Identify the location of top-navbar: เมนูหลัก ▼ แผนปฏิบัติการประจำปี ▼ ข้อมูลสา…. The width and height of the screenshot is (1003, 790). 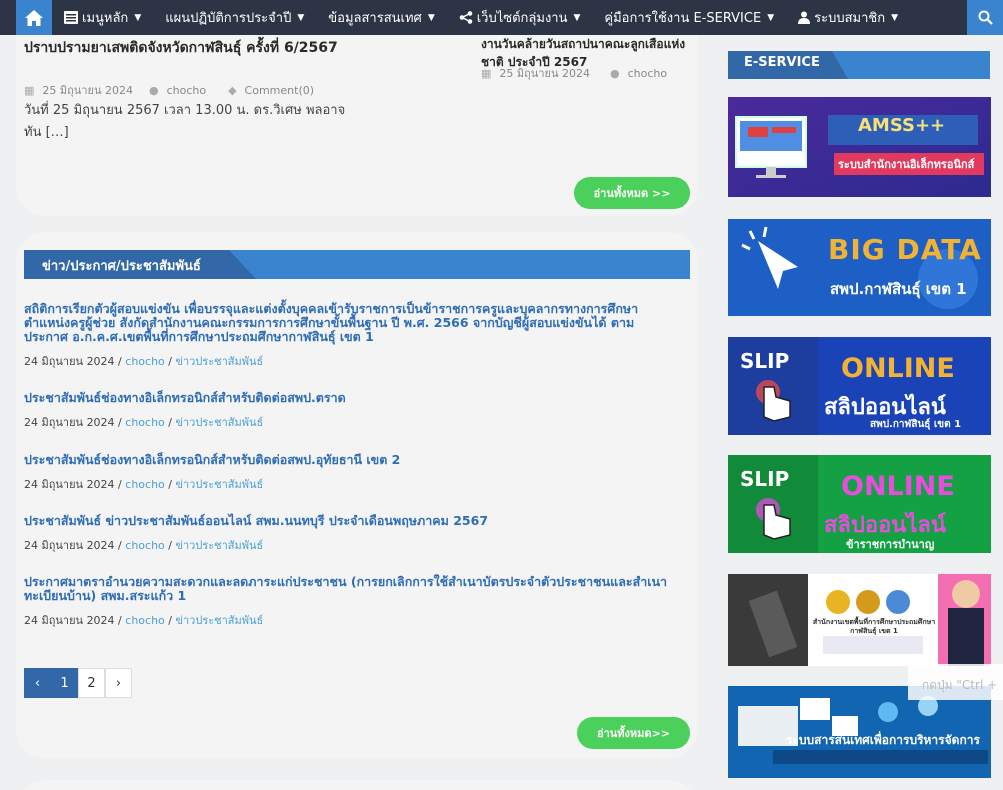
(501, 17).